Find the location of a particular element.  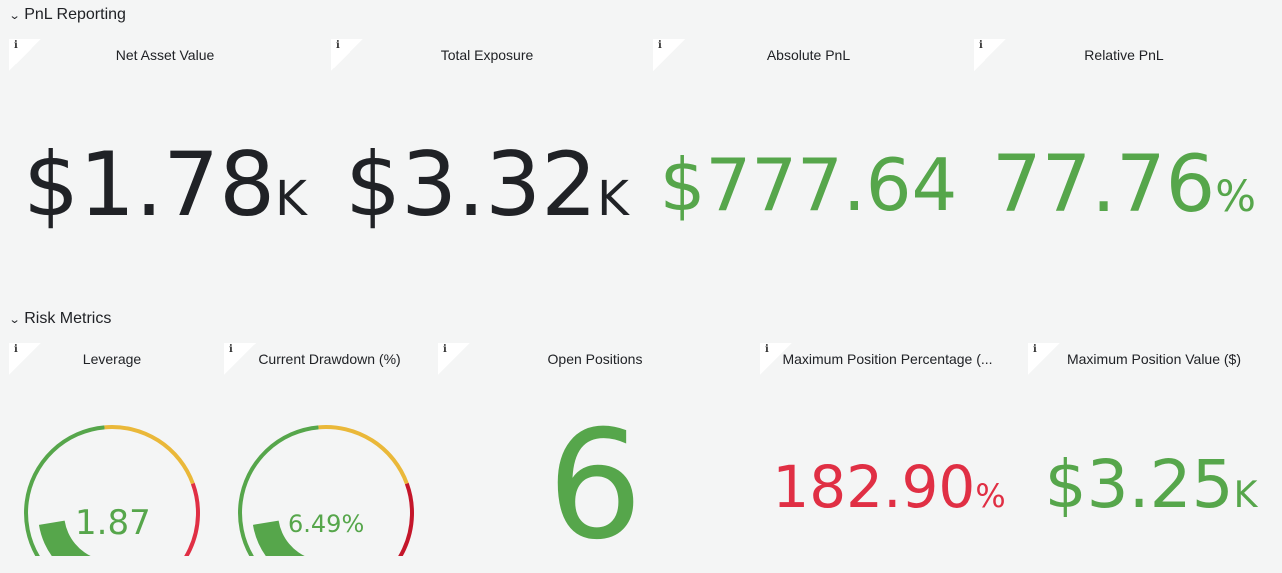

panel-title: Total Exposure is located at coordinates (487, 55).